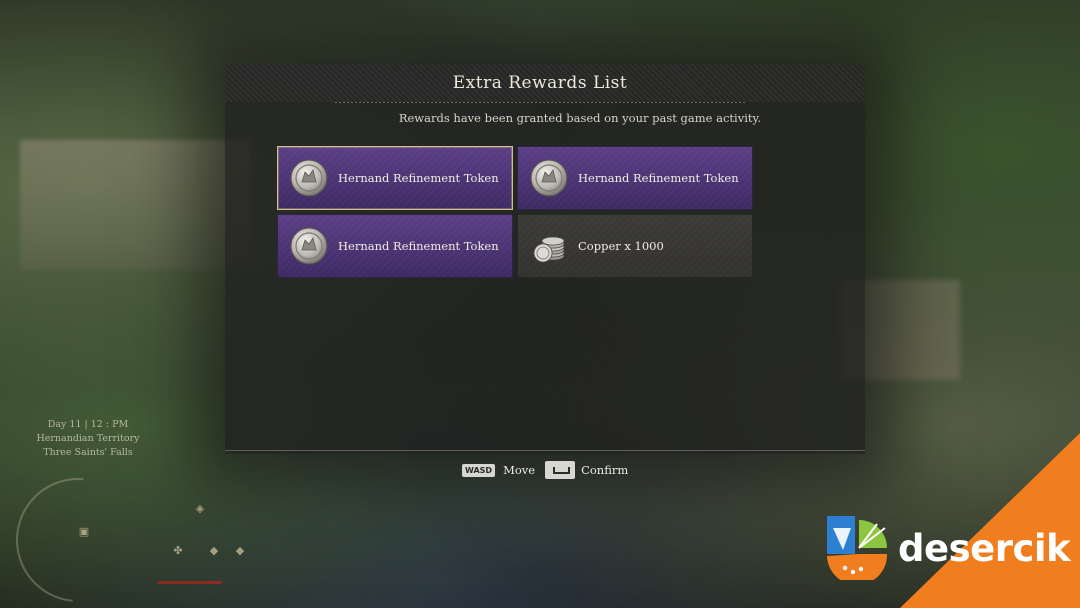  I want to click on cliff-background, so click(135, 205).